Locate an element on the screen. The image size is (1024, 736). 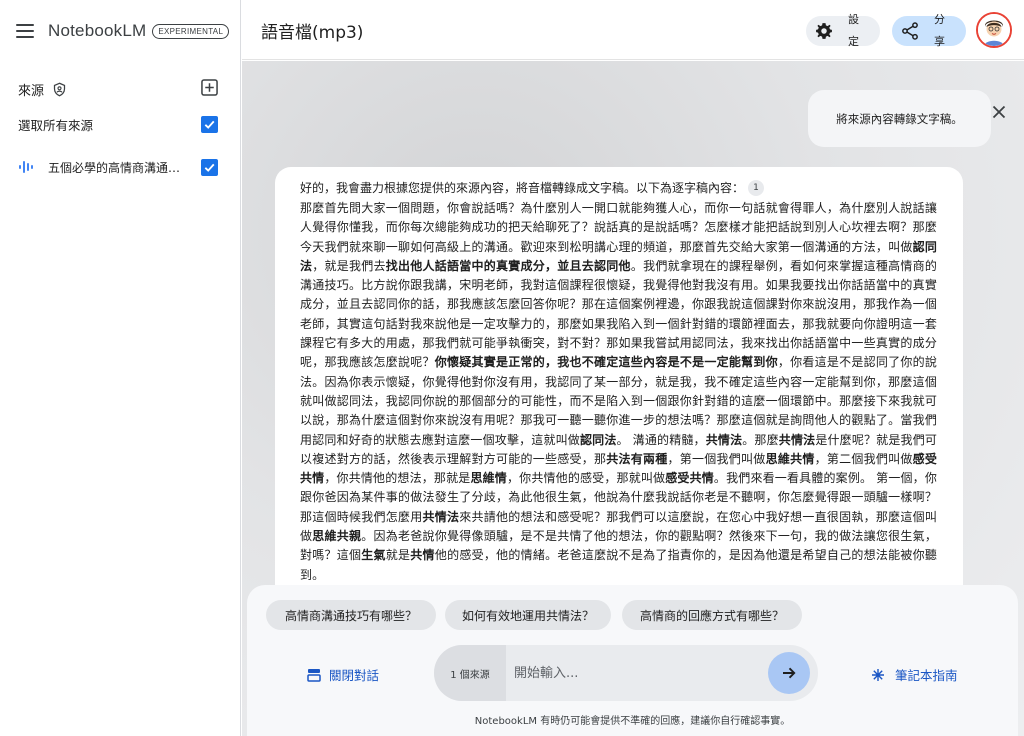
source-item-label: 五個必學的高情商溝通技巧 is located at coordinates (119, 167).